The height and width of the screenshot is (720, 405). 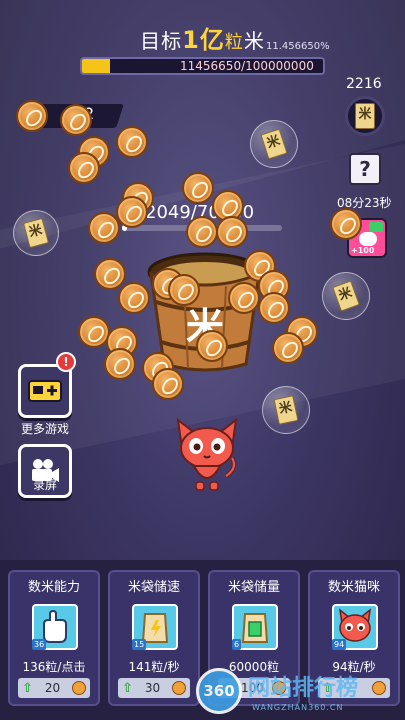 What do you see at coordinates (353, 587) in the screenshot?
I see `card-title: 数米猫咪` at bounding box center [353, 587].